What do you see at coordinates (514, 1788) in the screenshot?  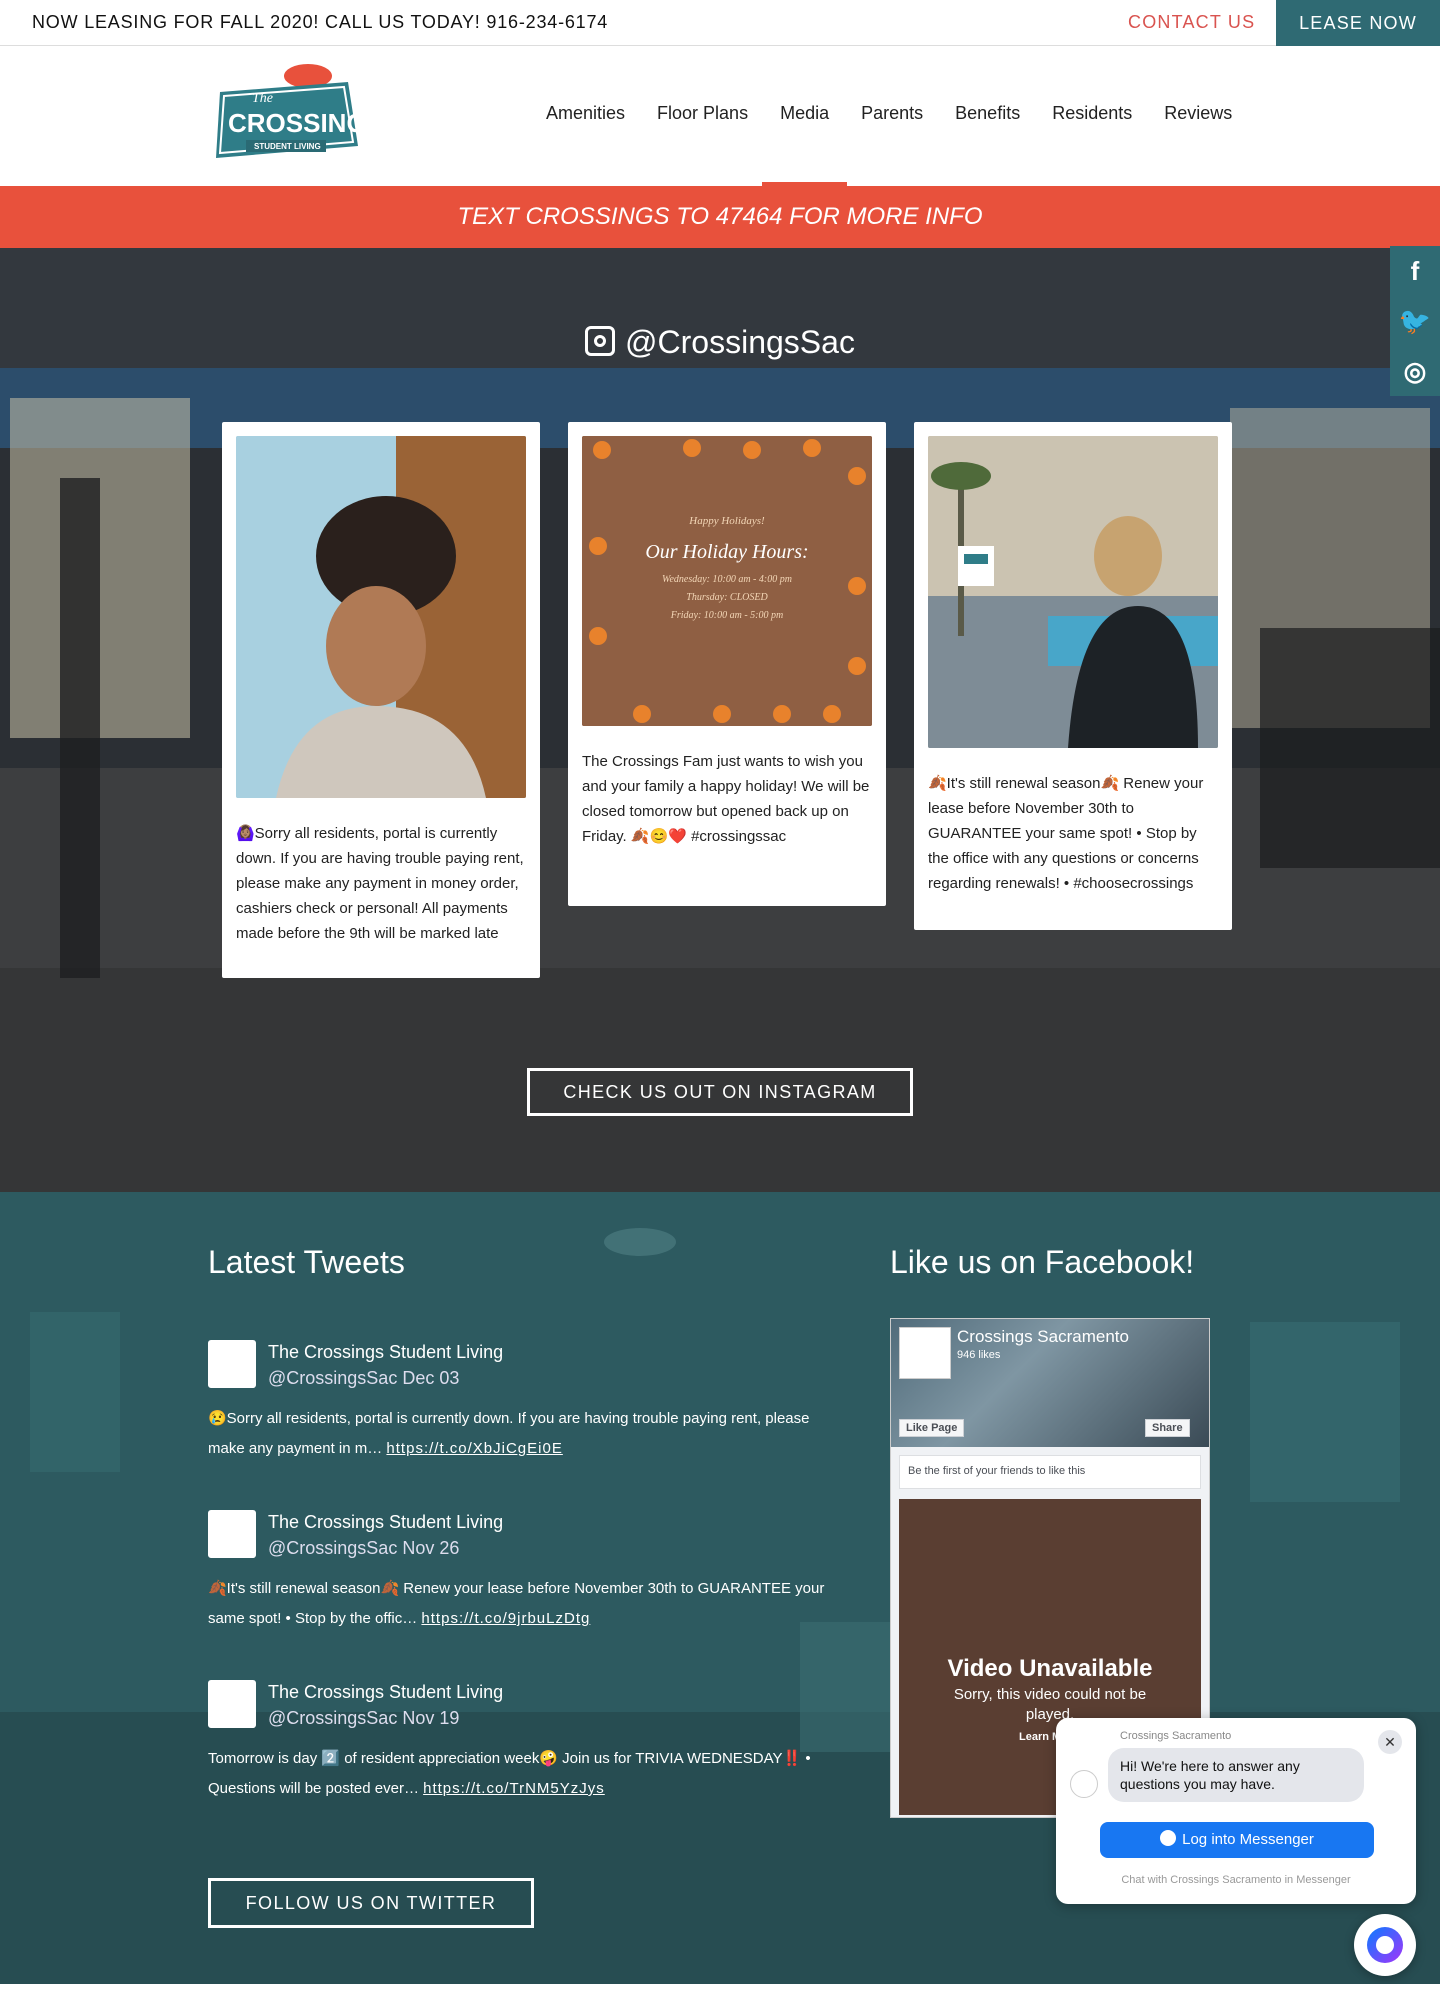 I see `tweet-link: https://t.co/TrNM5YzJys` at bounding box center [514, 1788].